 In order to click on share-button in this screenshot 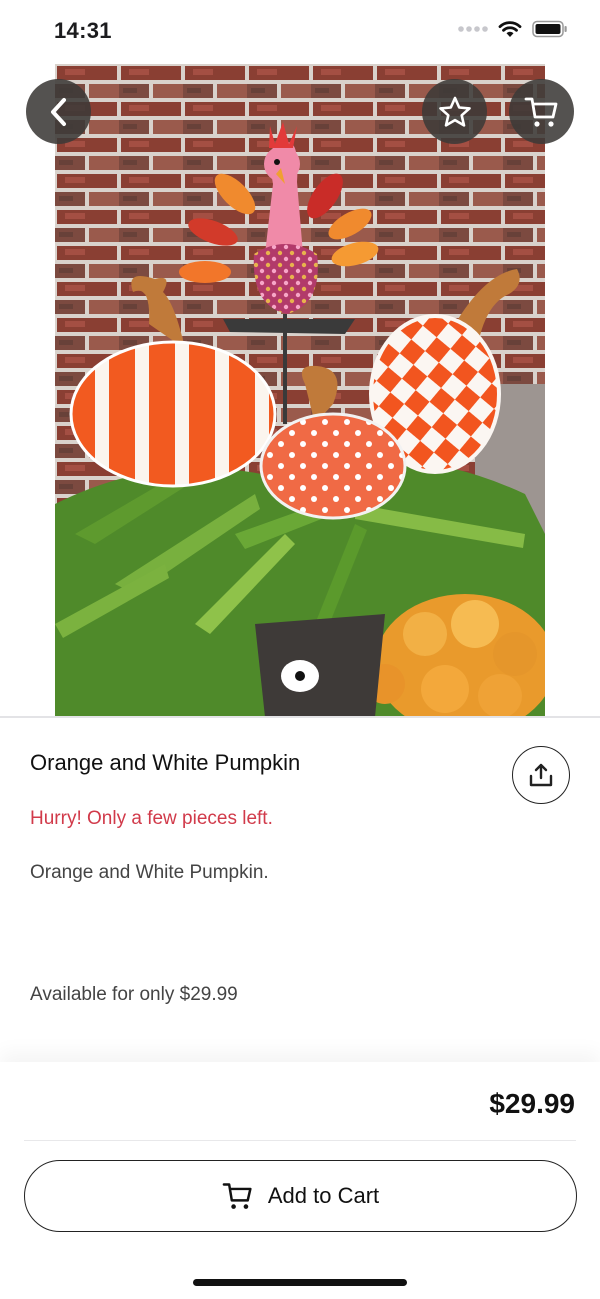, I will do `click(541, 775)`.